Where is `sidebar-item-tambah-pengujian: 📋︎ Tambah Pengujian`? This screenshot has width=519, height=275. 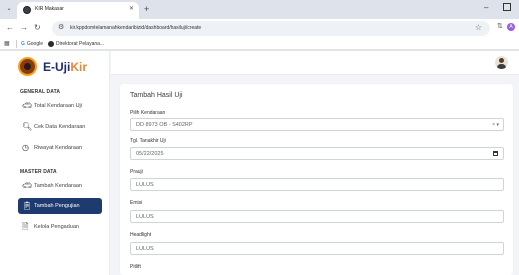 sidebar-item-tambah-pengujian: 📋︎ Tambah Pengujian is located at coordinates (60, 206).